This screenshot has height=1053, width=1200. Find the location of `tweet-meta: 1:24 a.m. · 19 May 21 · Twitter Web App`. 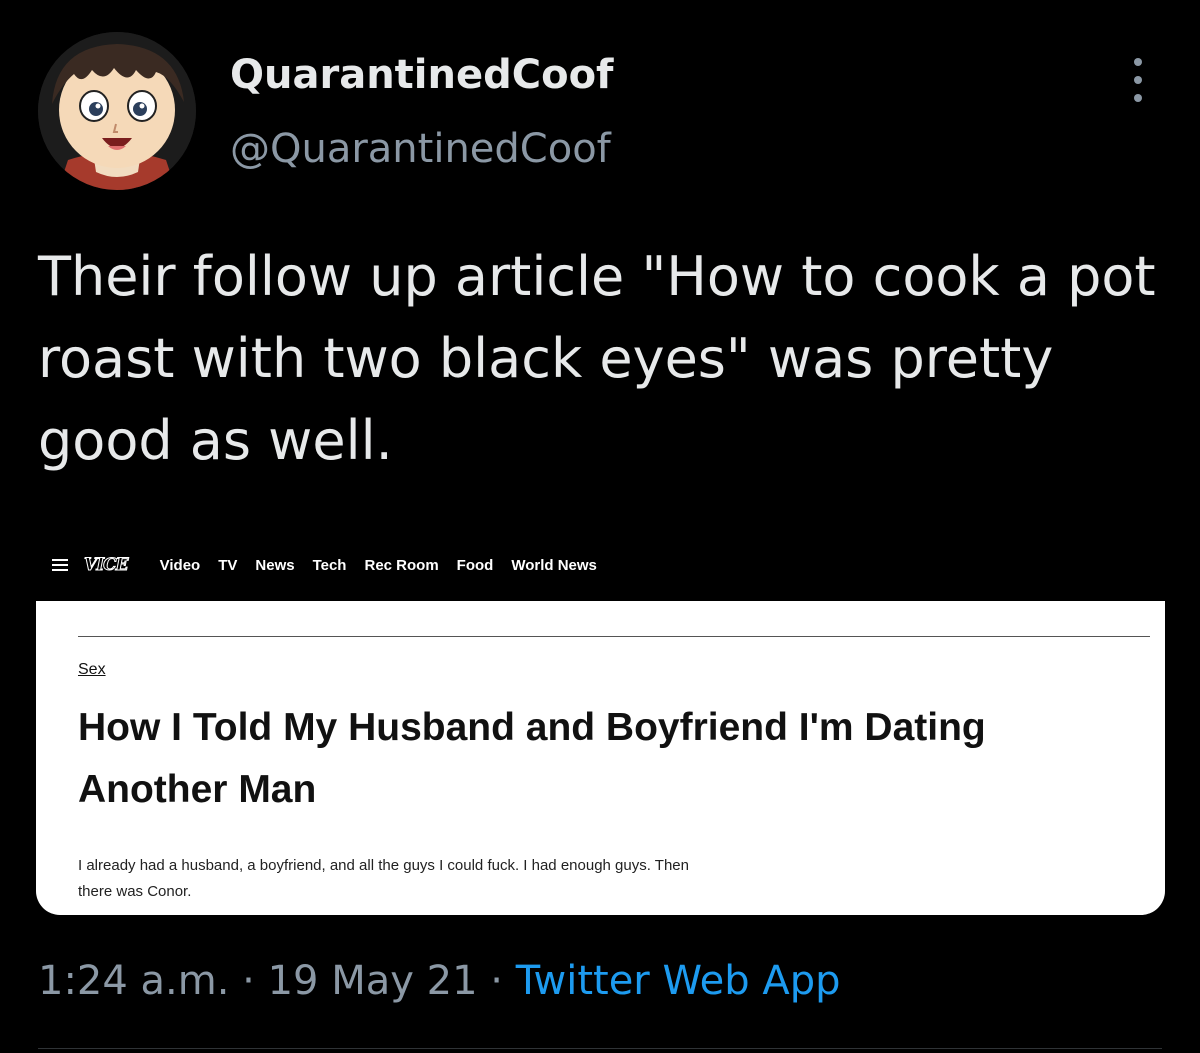

tweet-meta: 1:24 a.m. · 19 May 21 · Twitter Web App is located at coordinates (439, 981).